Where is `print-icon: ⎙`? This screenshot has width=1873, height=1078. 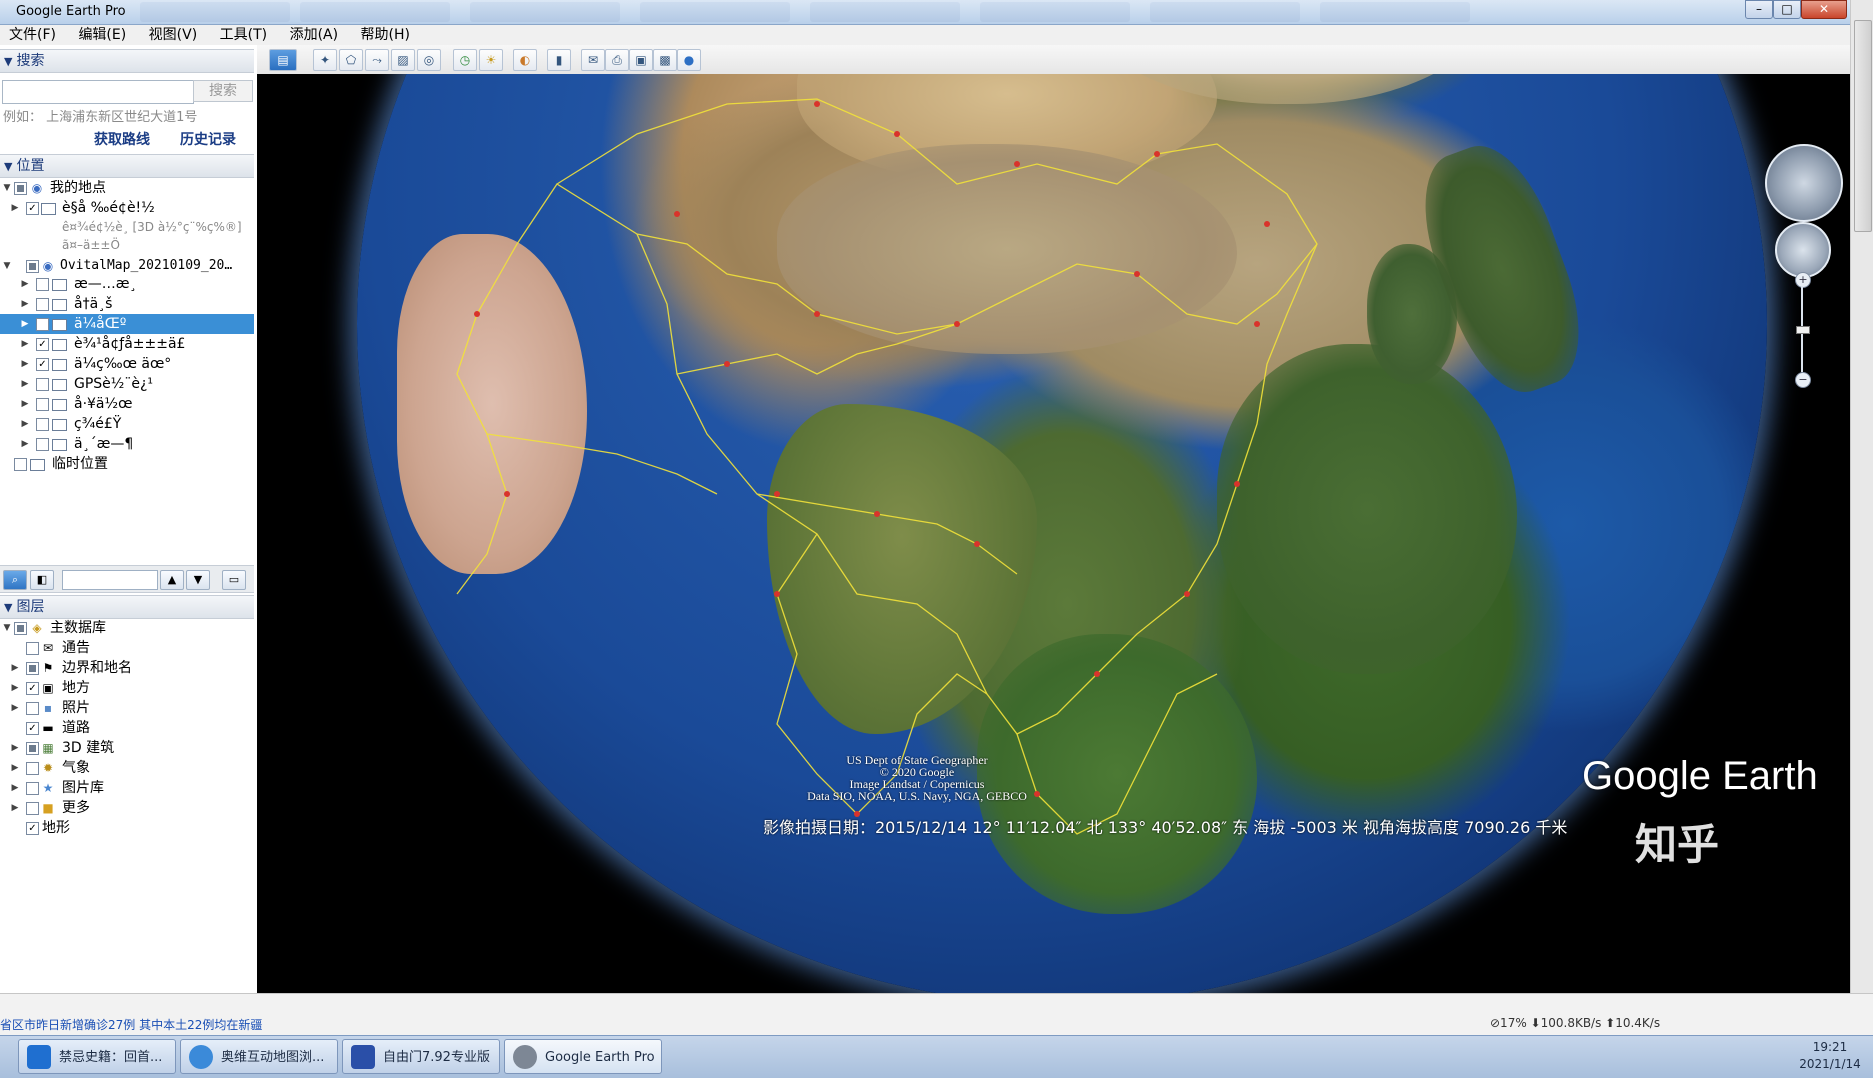
print-icon: ⎙ is located at coordinates (617, 60).